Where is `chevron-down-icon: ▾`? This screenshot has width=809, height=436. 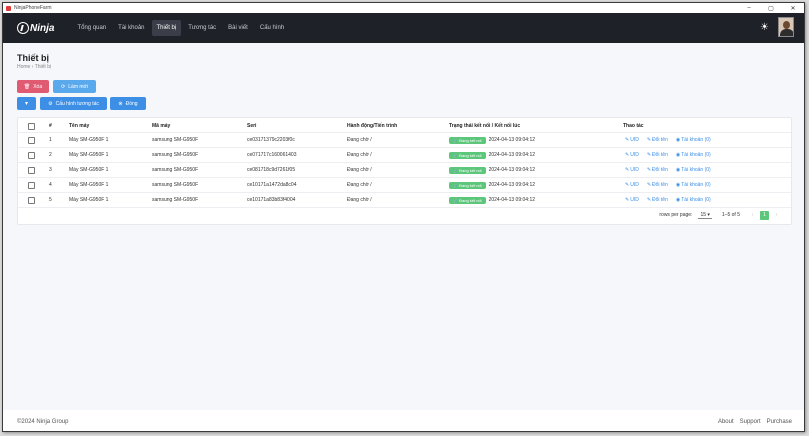
chevron-down-icon: ▾ is located at coordinates (26, 104).